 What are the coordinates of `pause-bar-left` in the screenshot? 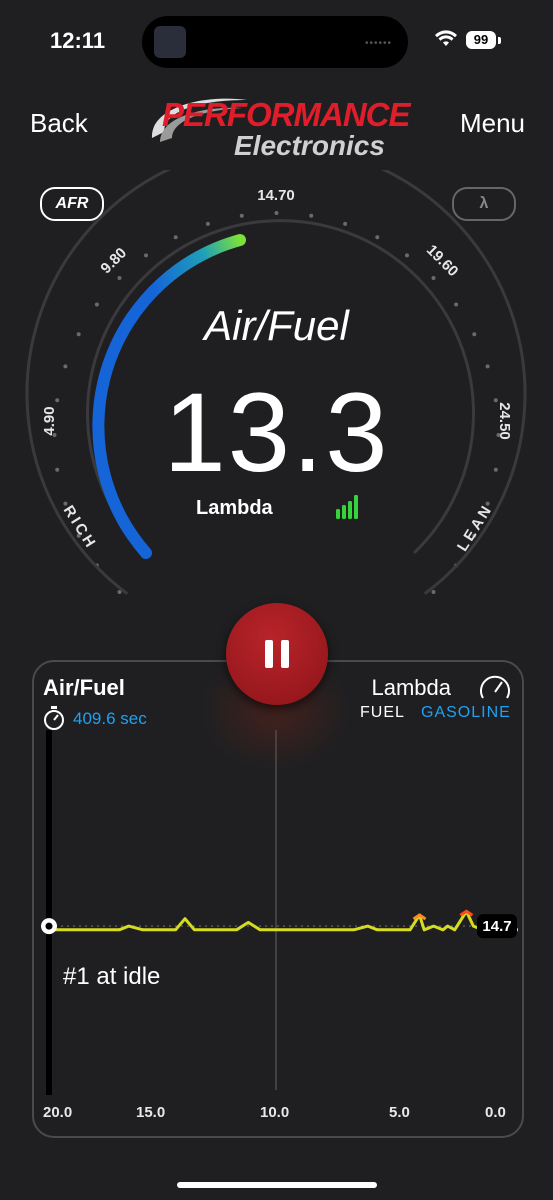 It's located at (269, 654).